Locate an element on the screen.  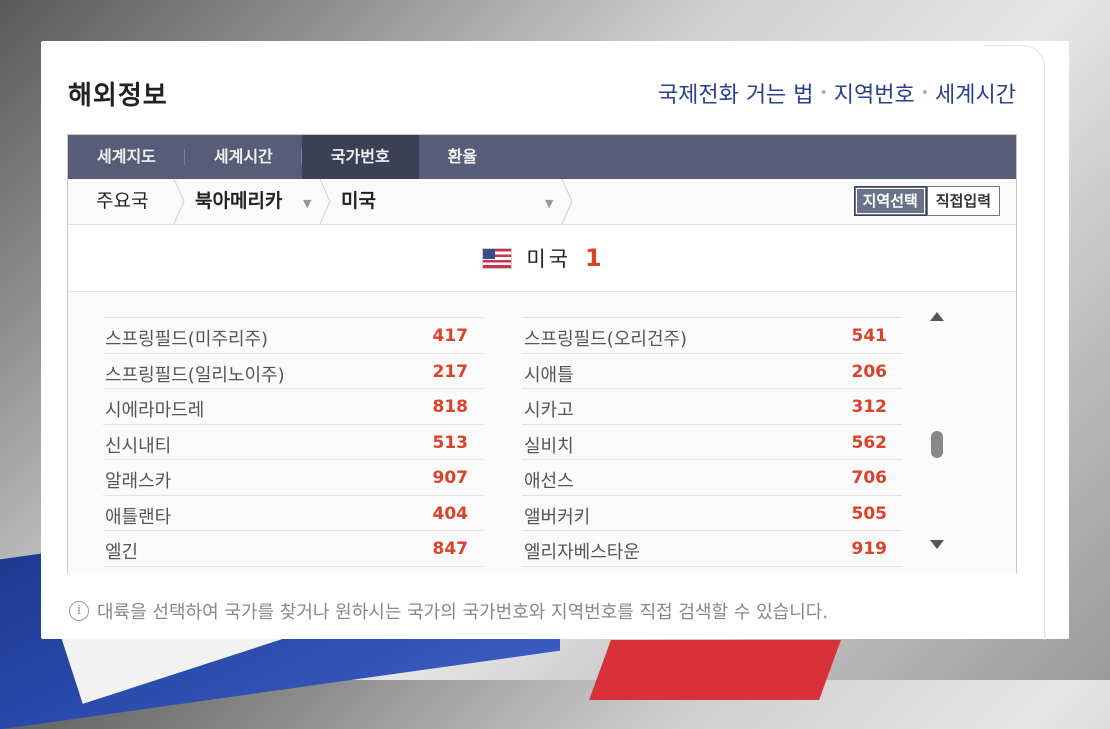
area-code: 907 is located at coordinates (450, 478).